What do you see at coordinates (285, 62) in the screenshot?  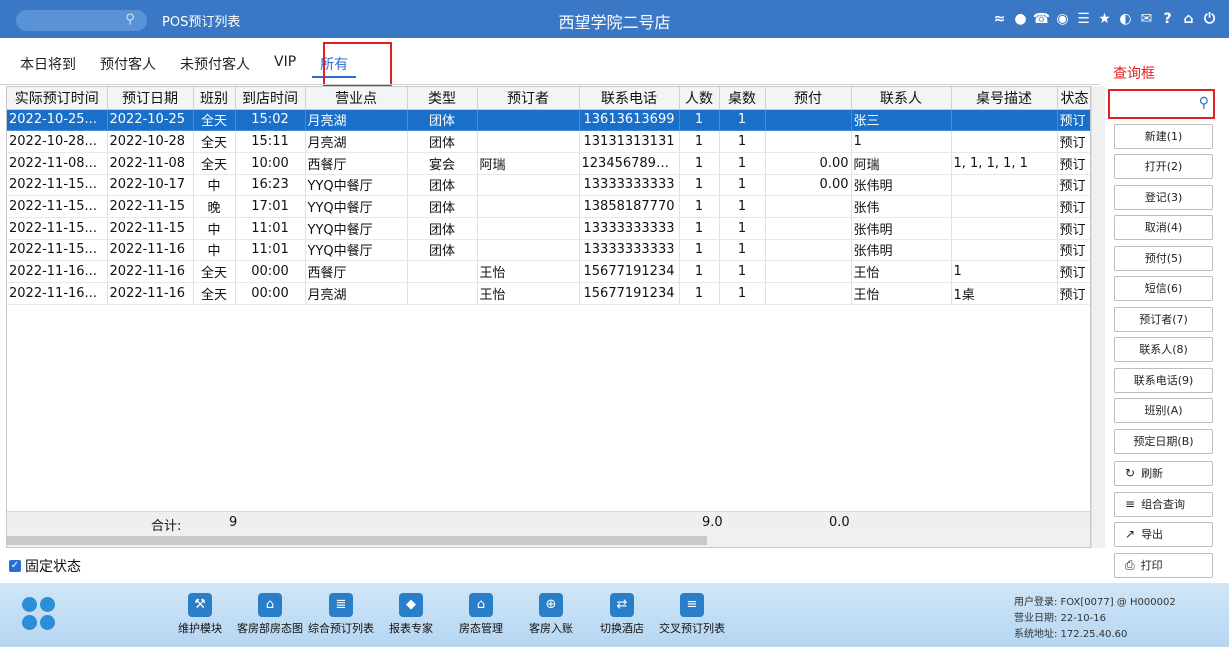 I see `tab-vip: VIP` at bounding box center [285, 62].